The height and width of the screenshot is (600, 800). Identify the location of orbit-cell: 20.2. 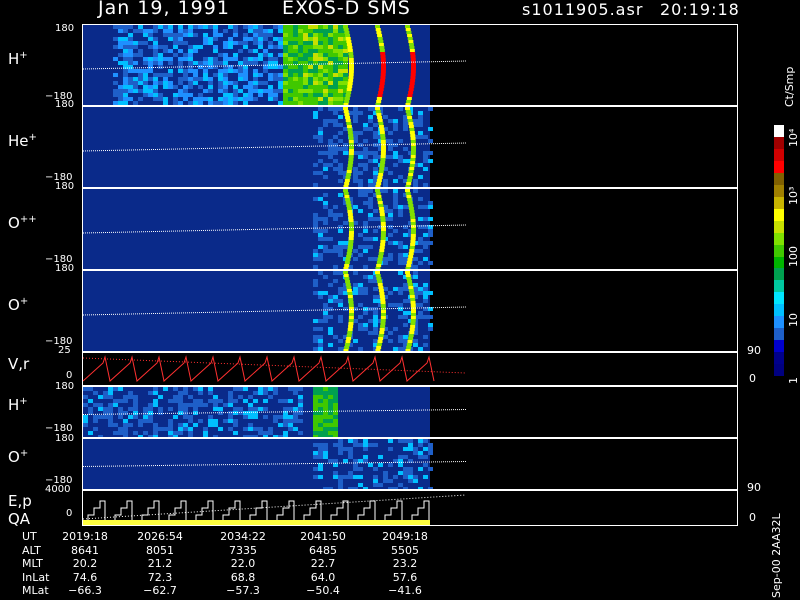
(85, 563).